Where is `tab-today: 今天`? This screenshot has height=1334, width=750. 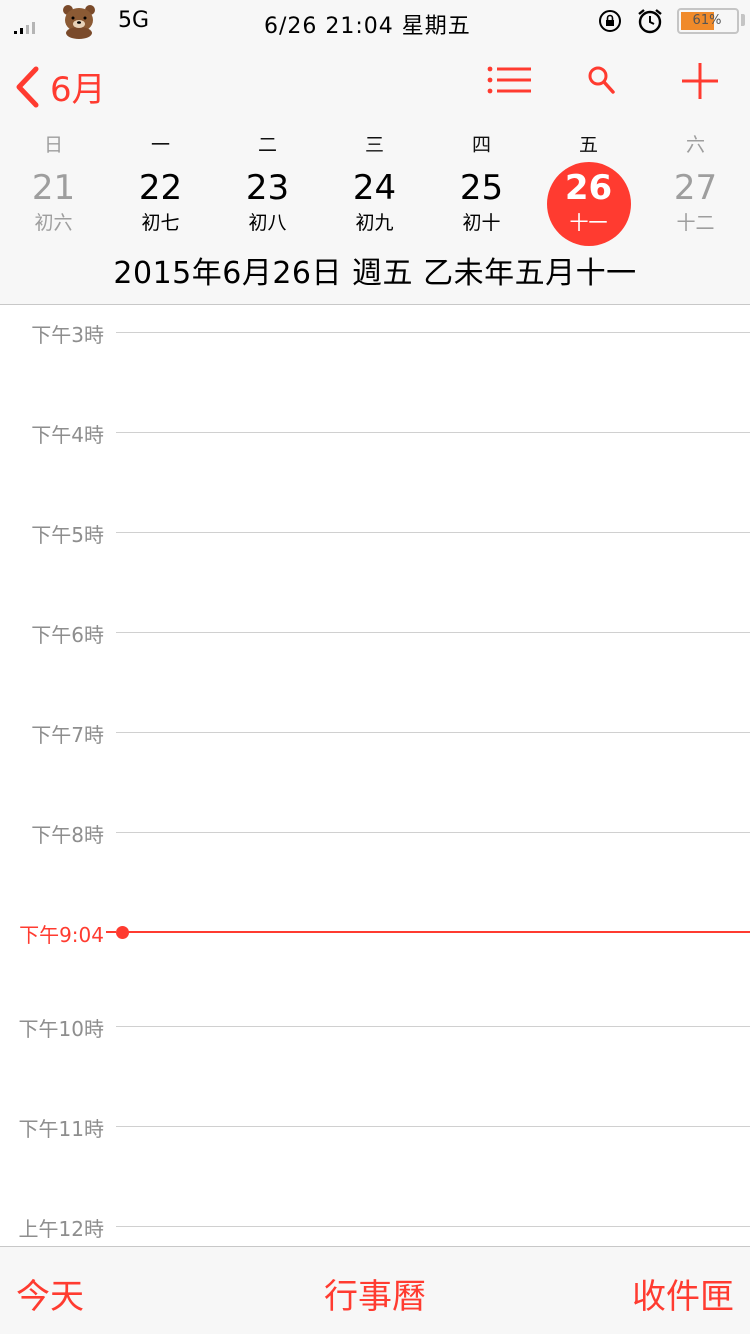 tab-today: 今天 is located at coordinates (50, 1293).